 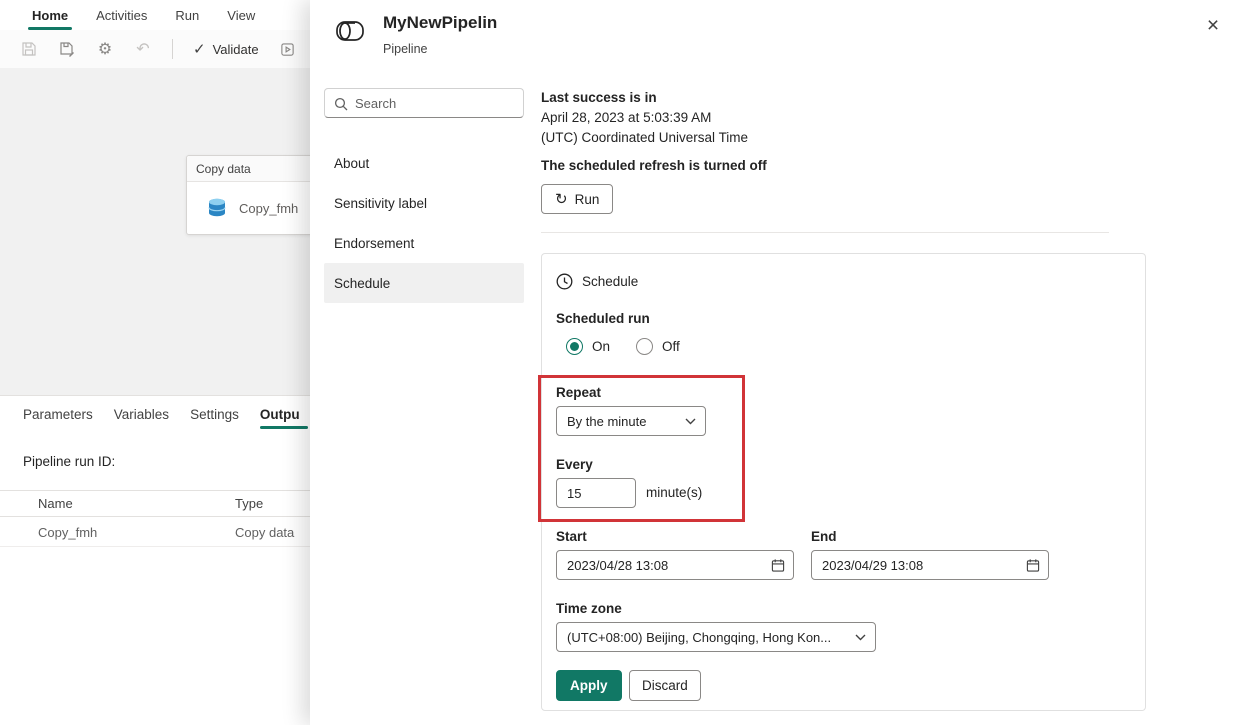 I want to click on nav-item-about: About, so click(x=424, y=163).